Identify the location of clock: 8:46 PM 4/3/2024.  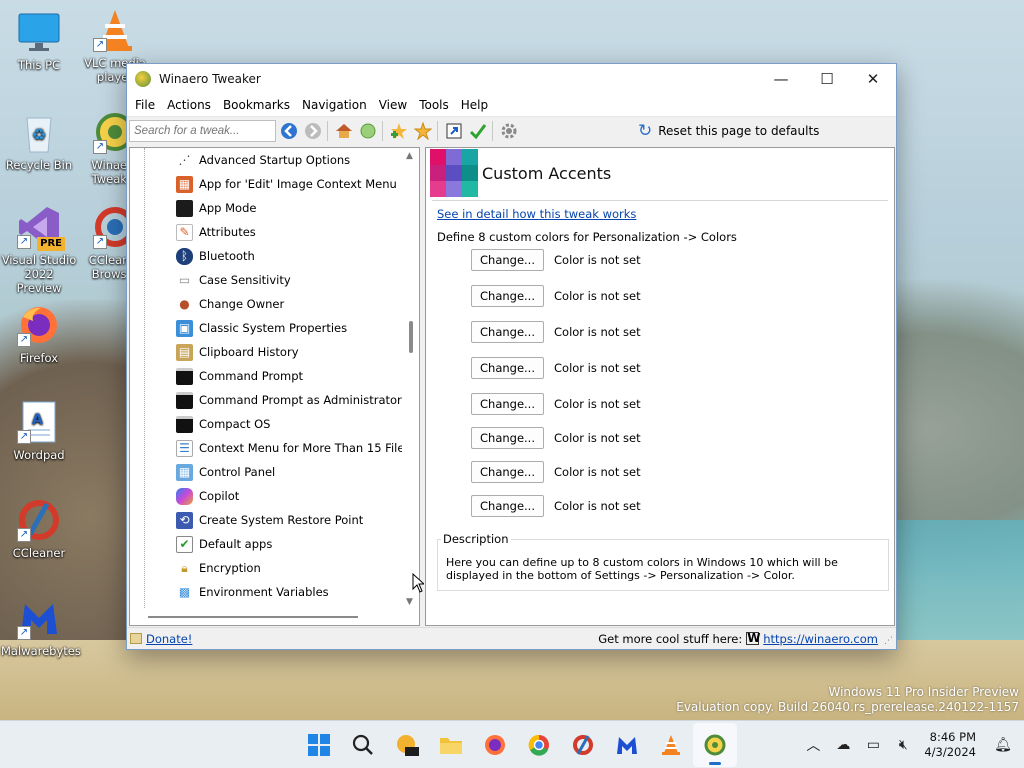
(950, 745).